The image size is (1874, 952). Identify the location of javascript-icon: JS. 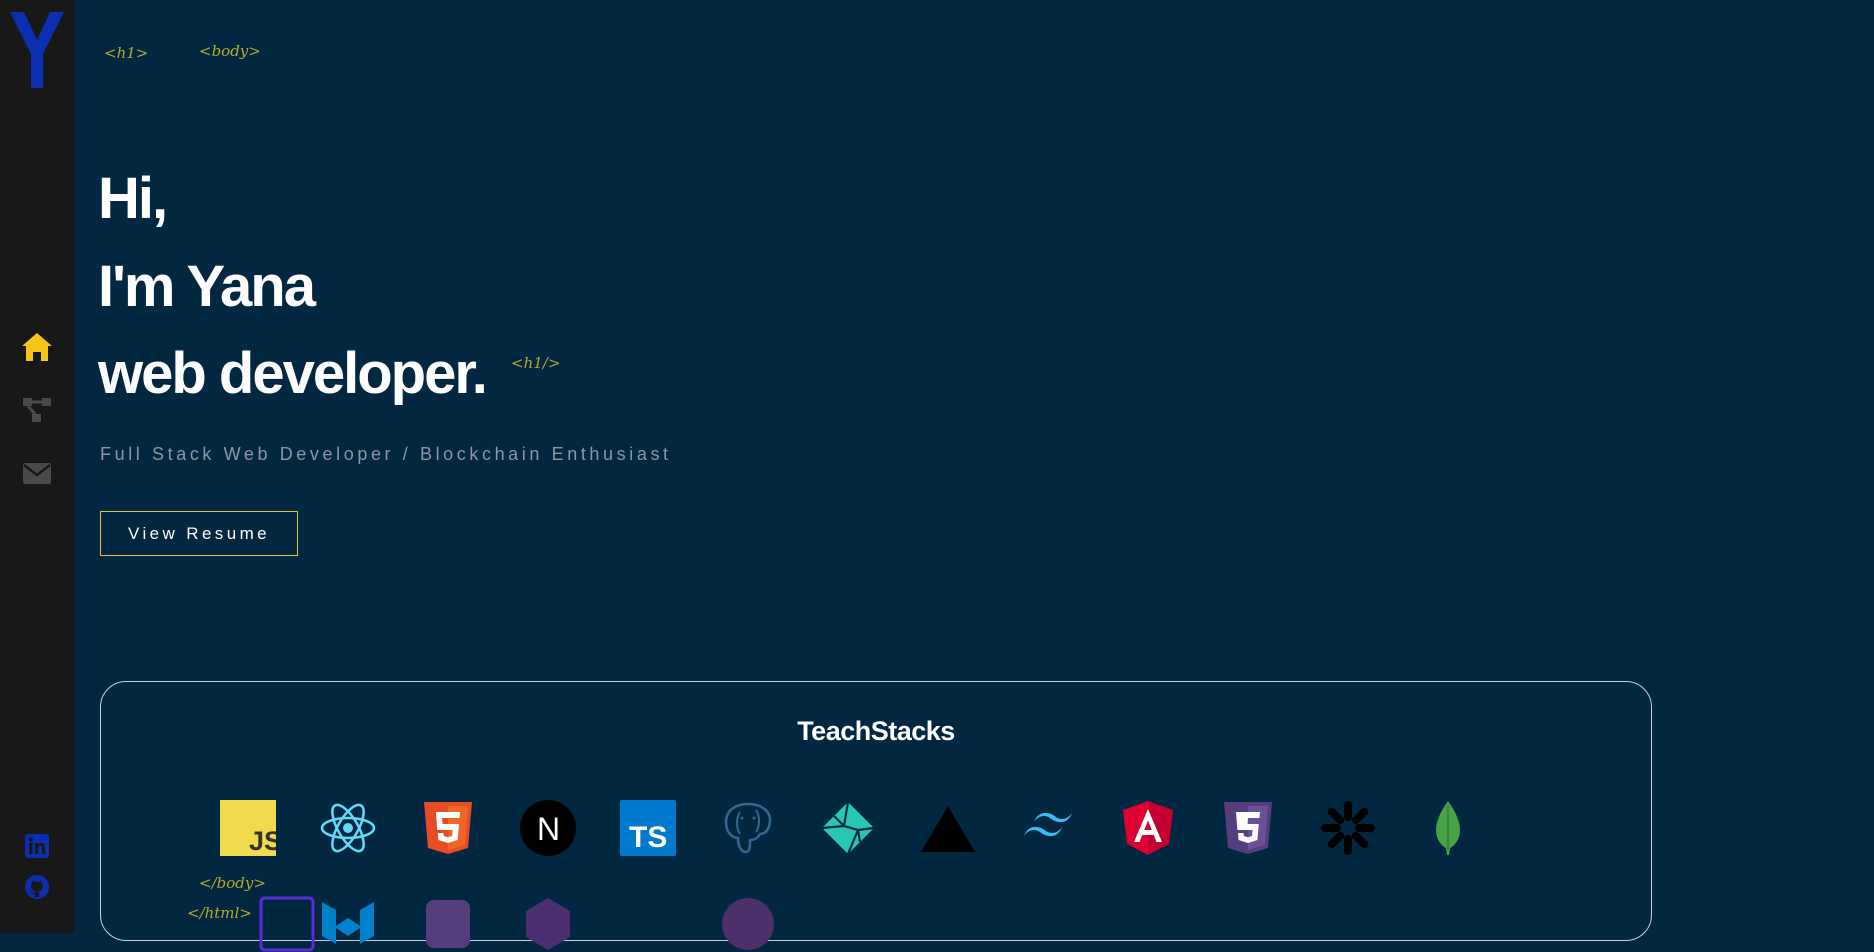
(248, 828).